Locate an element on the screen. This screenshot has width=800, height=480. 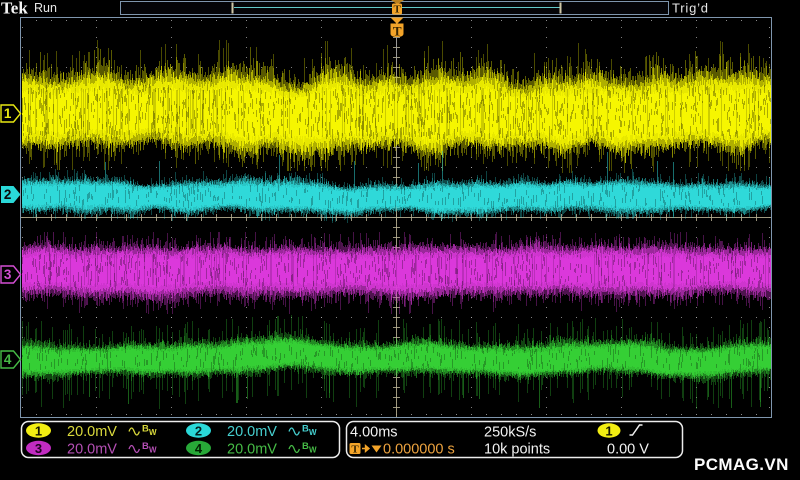
svg-text: Run is located at coordinates (45, 8).